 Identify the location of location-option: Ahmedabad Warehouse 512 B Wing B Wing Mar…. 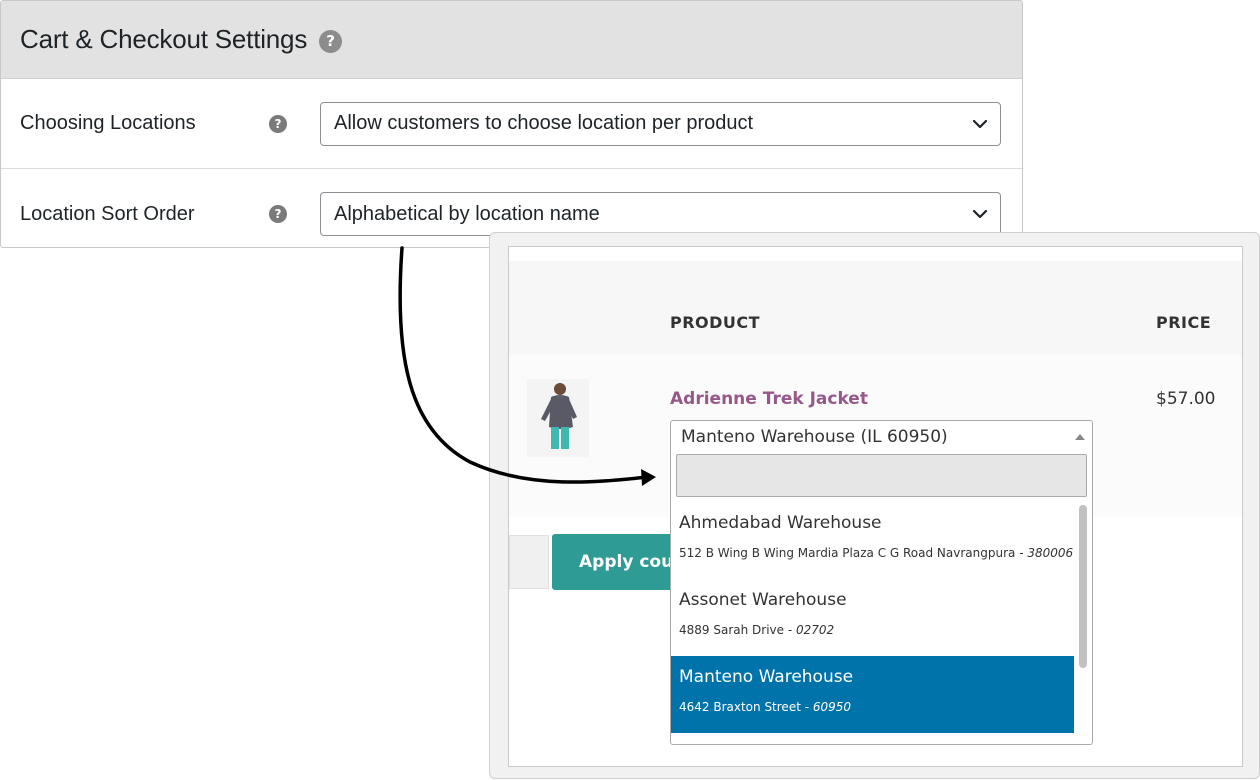
(872, 540).